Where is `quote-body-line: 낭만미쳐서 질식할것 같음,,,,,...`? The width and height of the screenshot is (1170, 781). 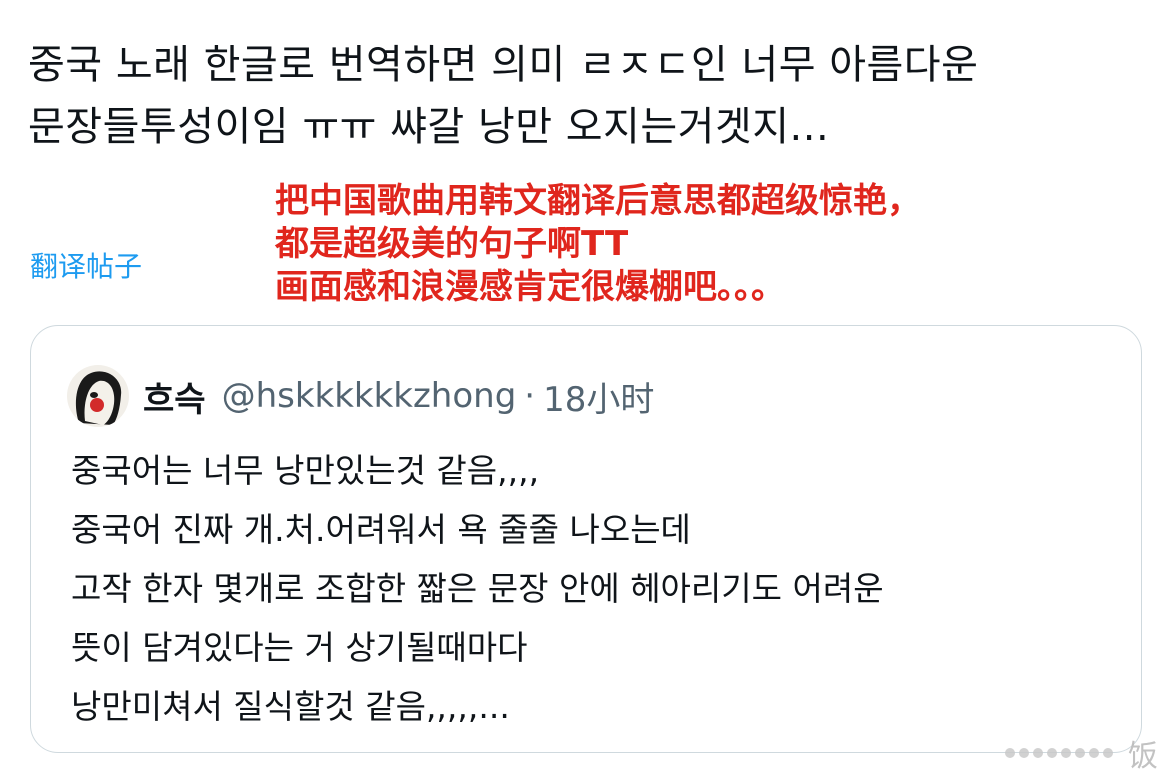
quote-body-line: 낭만미쳐서 질식할것 같음,,,,,... is located at coordinates (290, 706).